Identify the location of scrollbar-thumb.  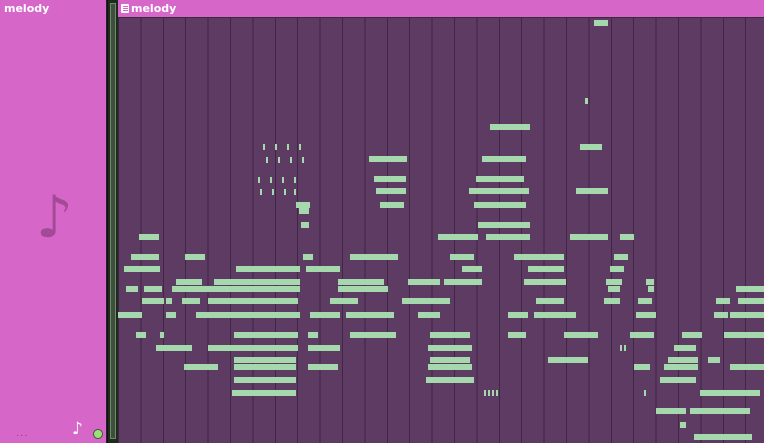
(113, 221).